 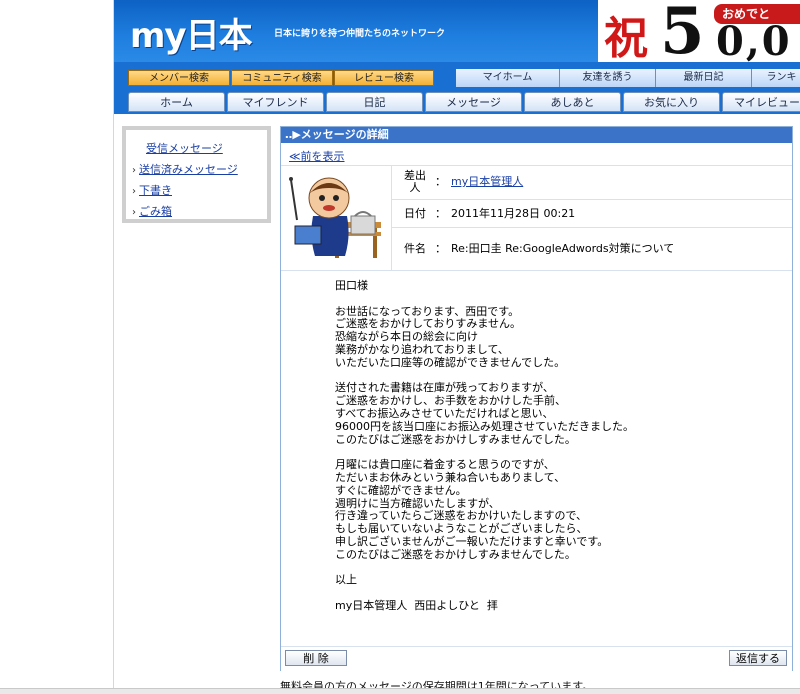 I want to click on site-header: my日本 日本に誇りを持つ仲間たちのネットワーク 祝 5 0,0 おめでと, so click(x=457, y=31).